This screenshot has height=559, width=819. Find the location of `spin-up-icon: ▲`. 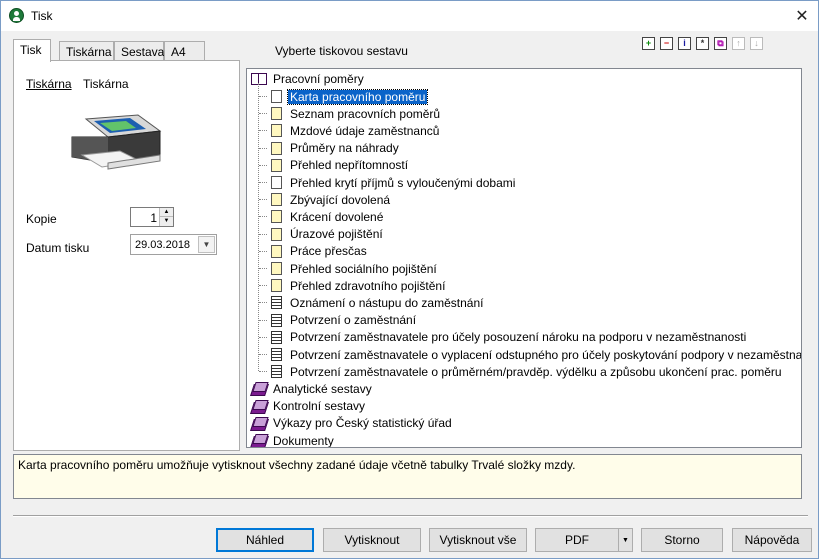

spin-up-icon: ▲ is located at coordinates (166, 212).